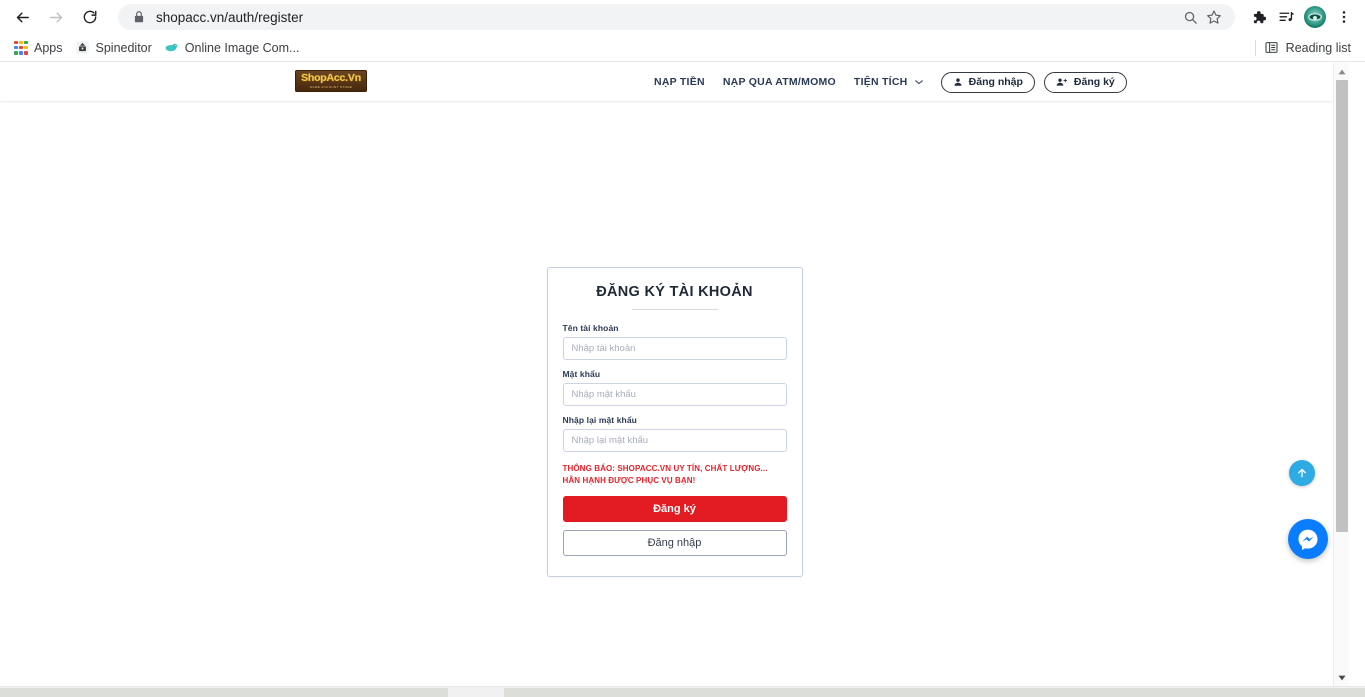  I want to click on star-icon, so click(1214, 17).